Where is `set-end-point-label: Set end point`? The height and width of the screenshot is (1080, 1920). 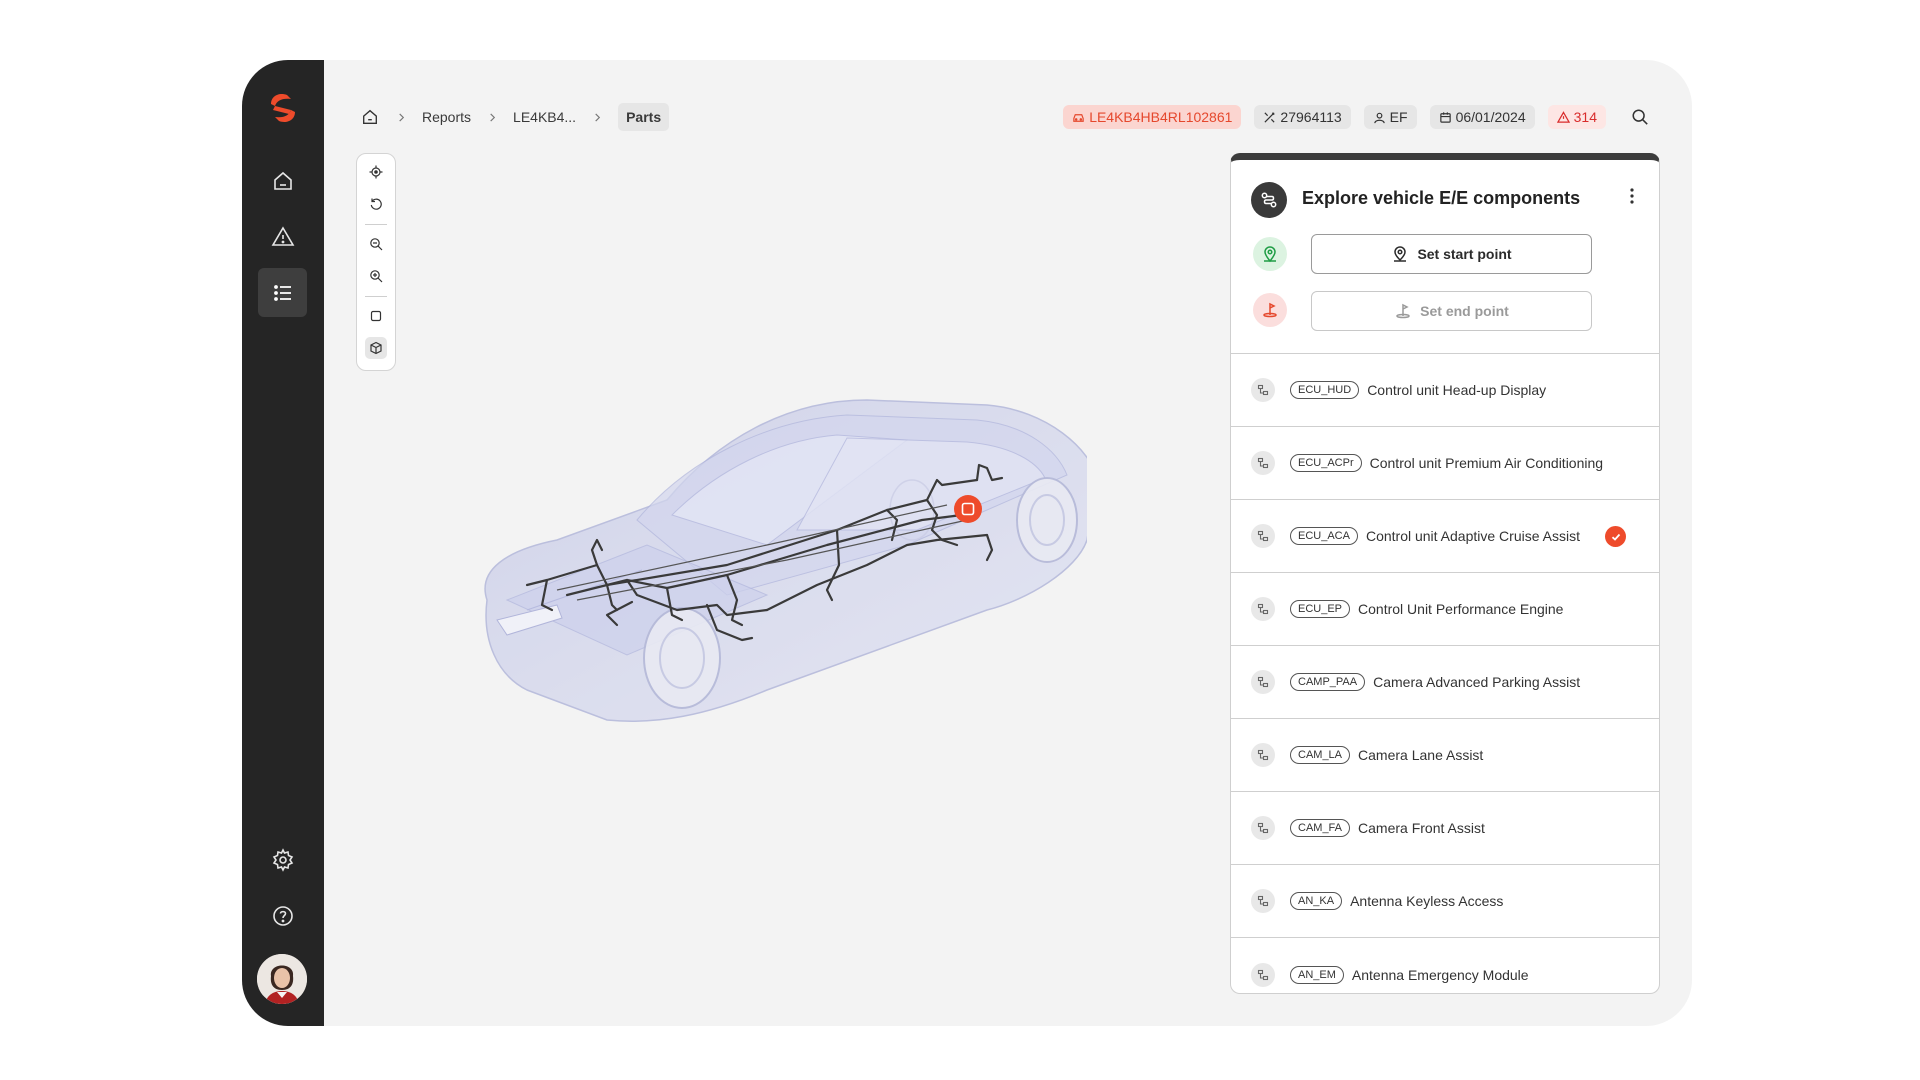 set-end-point-label: Set end point is located at coordinates (1464, 311).